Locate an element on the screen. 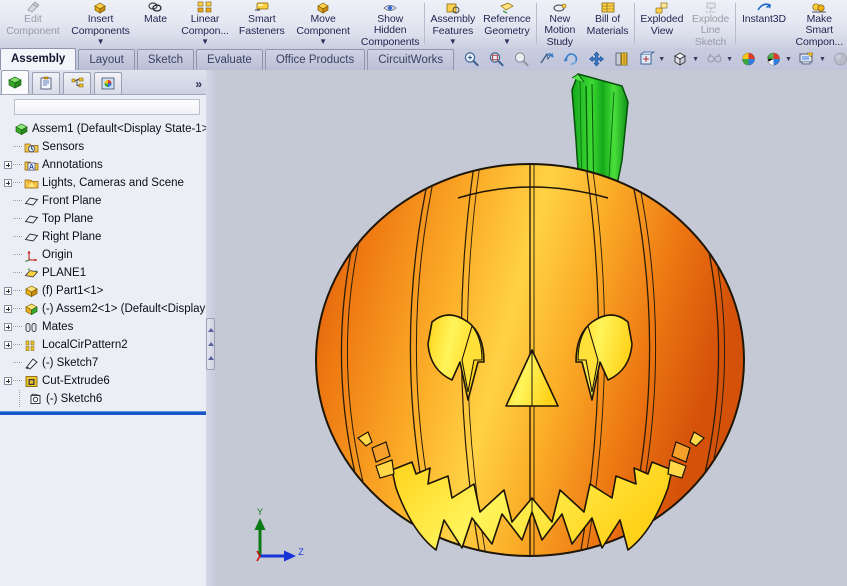  tree-item-sketch6: (-) Sketch6 is located at coordinates (103, 399).